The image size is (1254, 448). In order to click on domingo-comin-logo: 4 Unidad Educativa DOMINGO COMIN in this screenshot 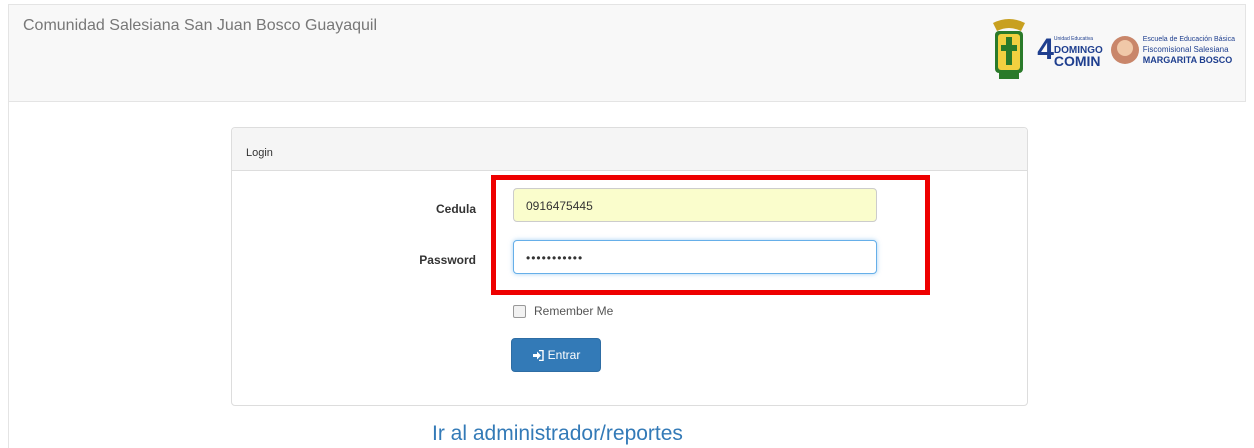, I will do `click(1070, 51)`.